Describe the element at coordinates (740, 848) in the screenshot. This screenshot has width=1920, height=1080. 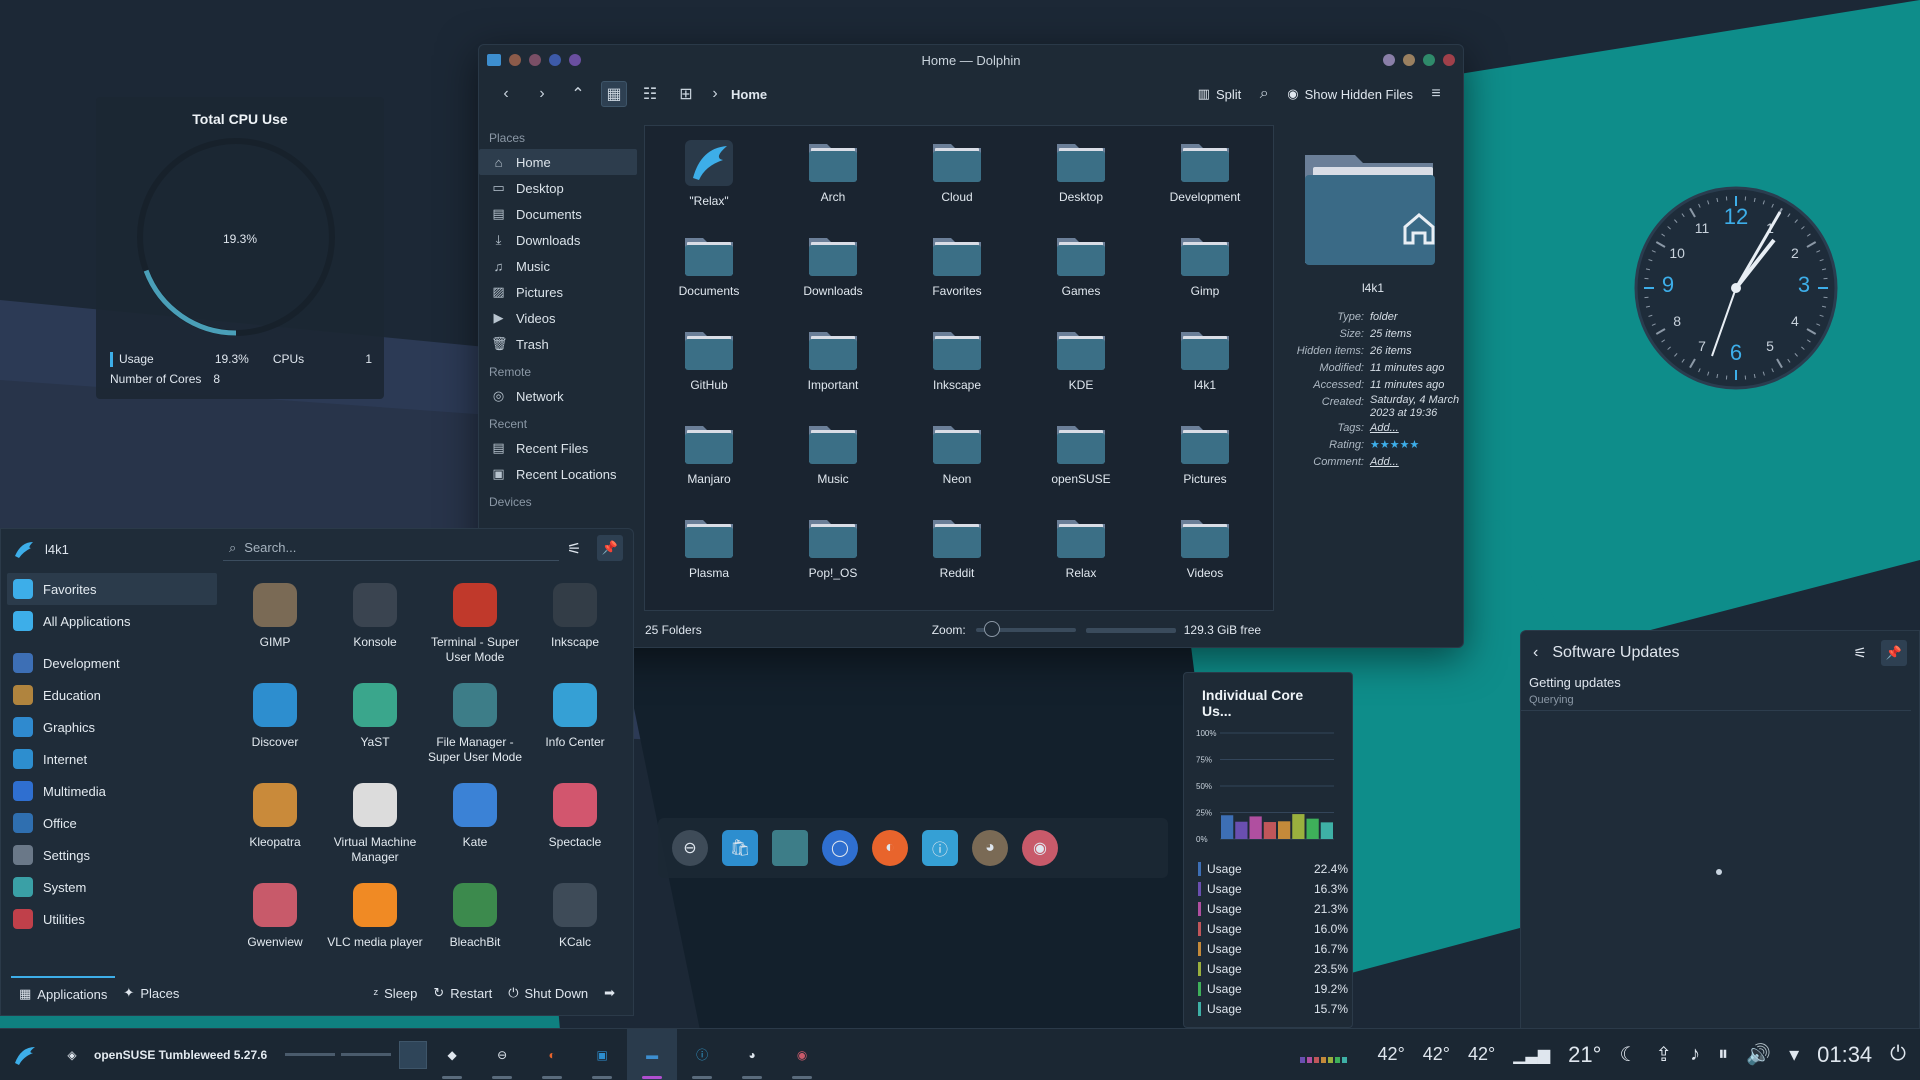
I see `discover-icon: 🛍` at that location.